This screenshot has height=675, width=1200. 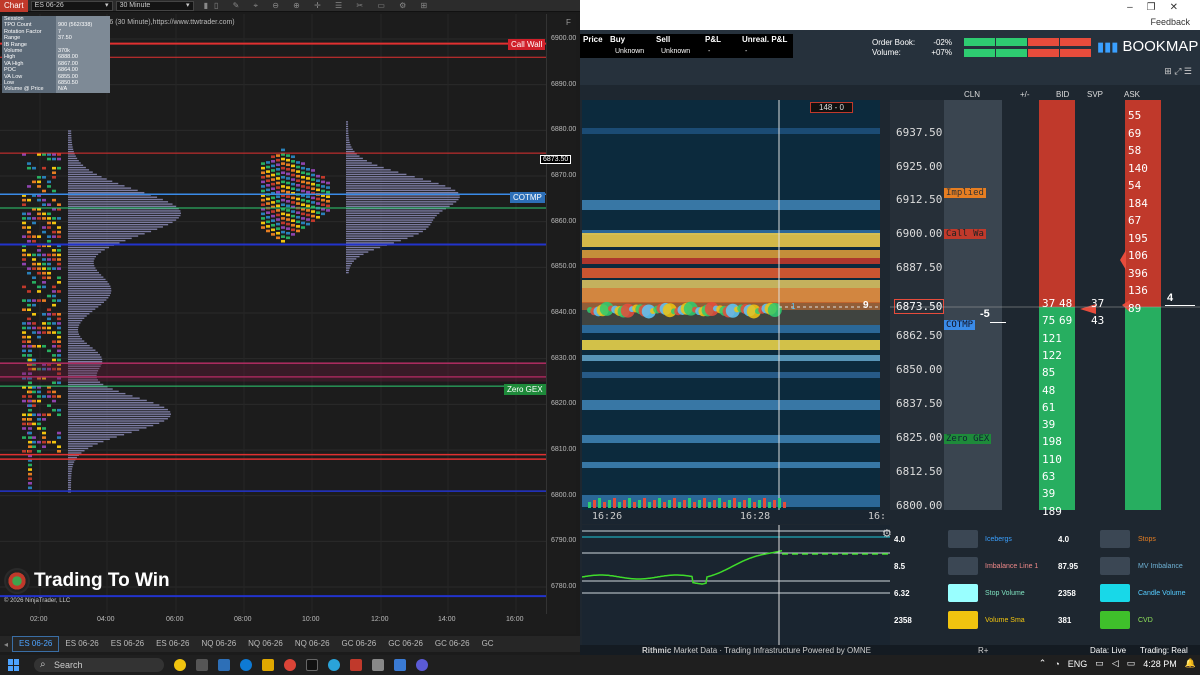 What do you see at coordinates (312, 665) in the screenshot?
I see `tradingview-icon` at bounding box center [312, 665].